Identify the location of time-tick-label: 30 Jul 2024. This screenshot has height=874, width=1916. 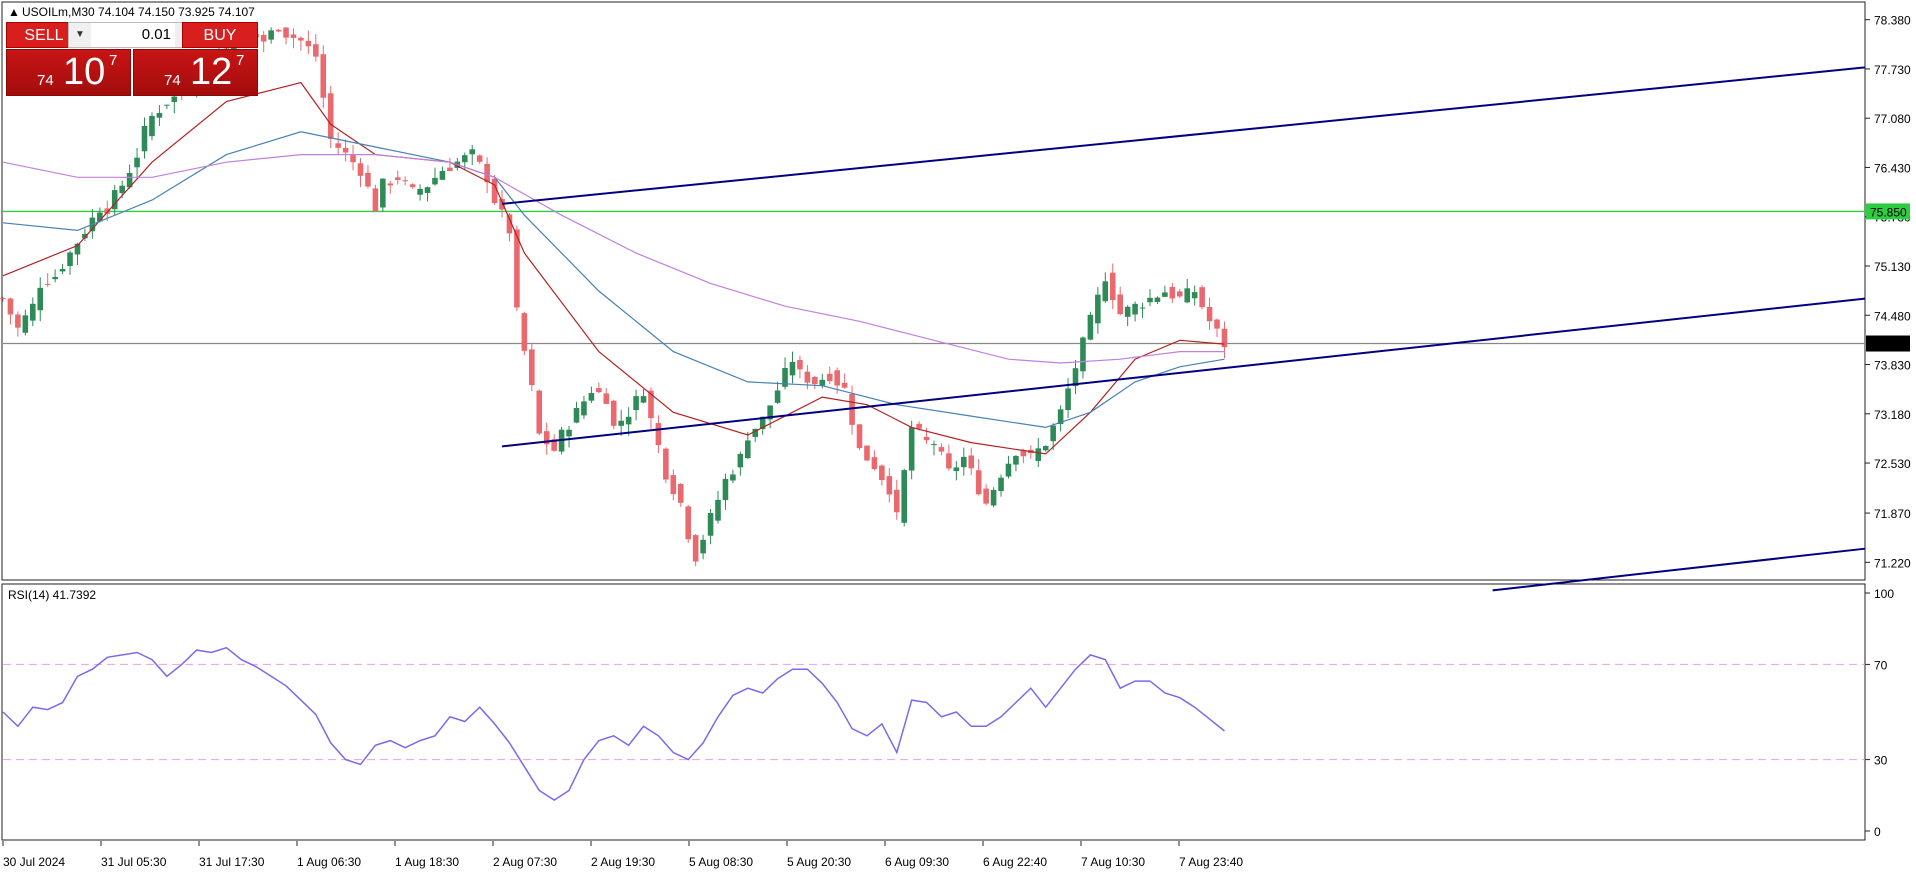
(34, 862).